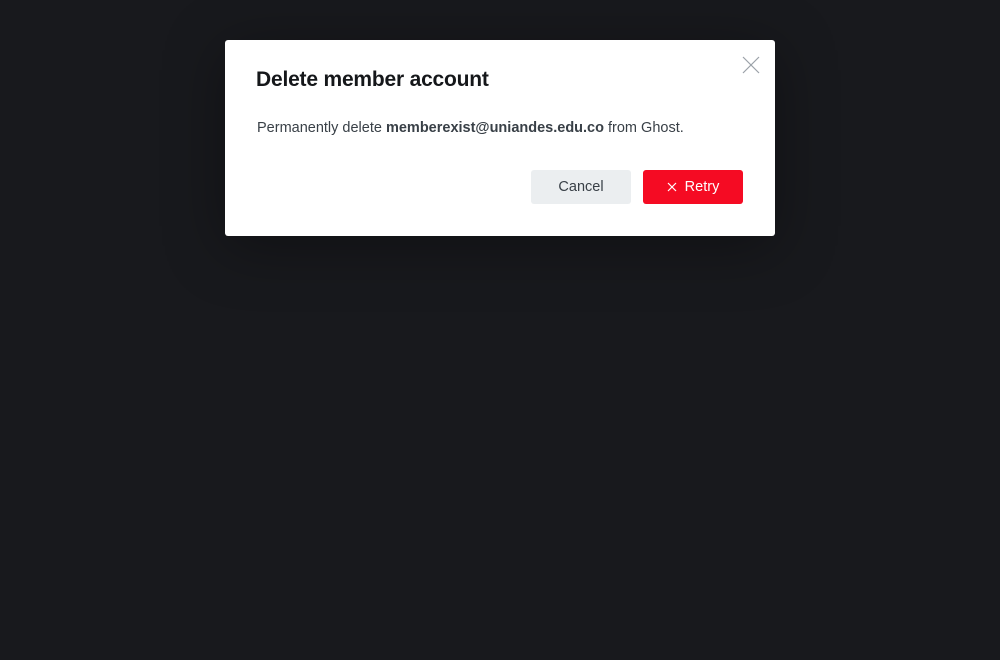  I want to click on message-prefix: Permanently delete, so click(321, 128).